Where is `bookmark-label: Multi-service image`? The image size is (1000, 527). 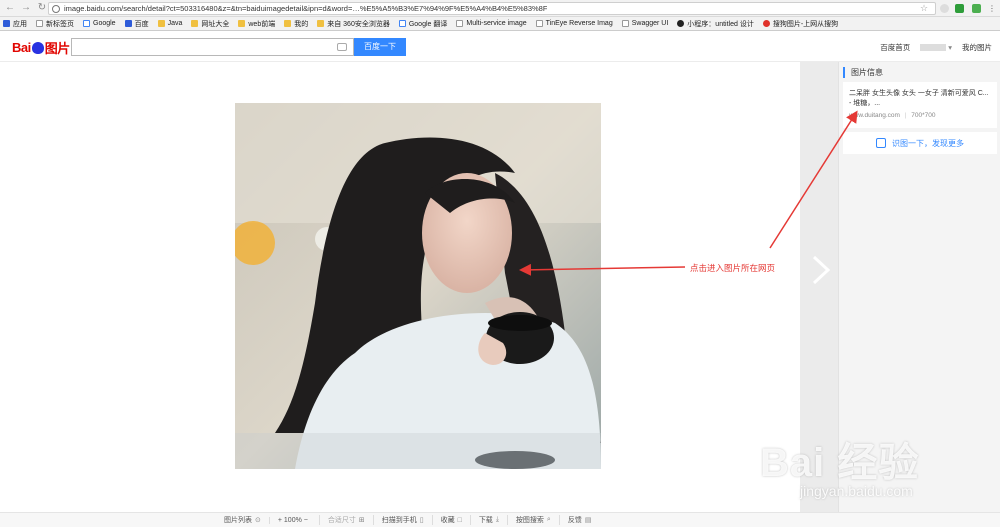
bookmark-label: Multi-service image is located at coordinates (496, 23).